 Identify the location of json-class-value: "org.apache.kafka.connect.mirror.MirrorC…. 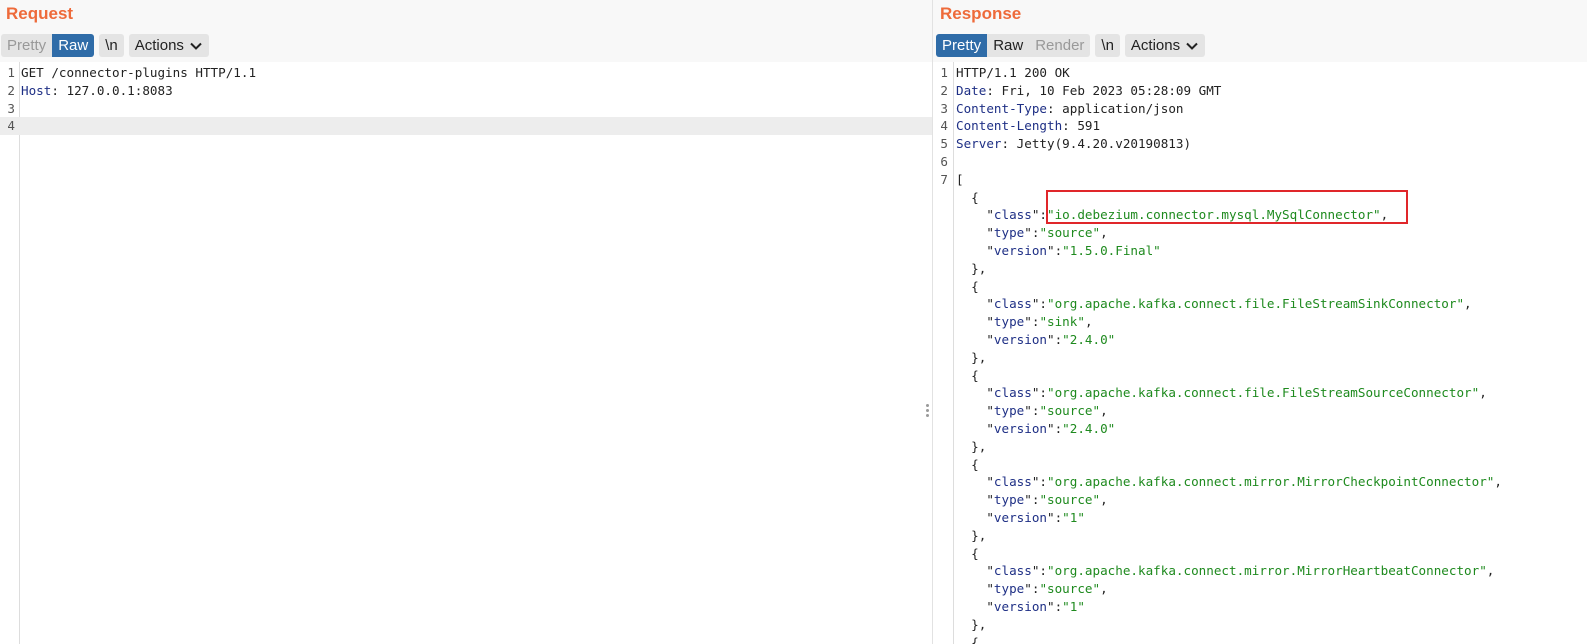
(1271, 482).